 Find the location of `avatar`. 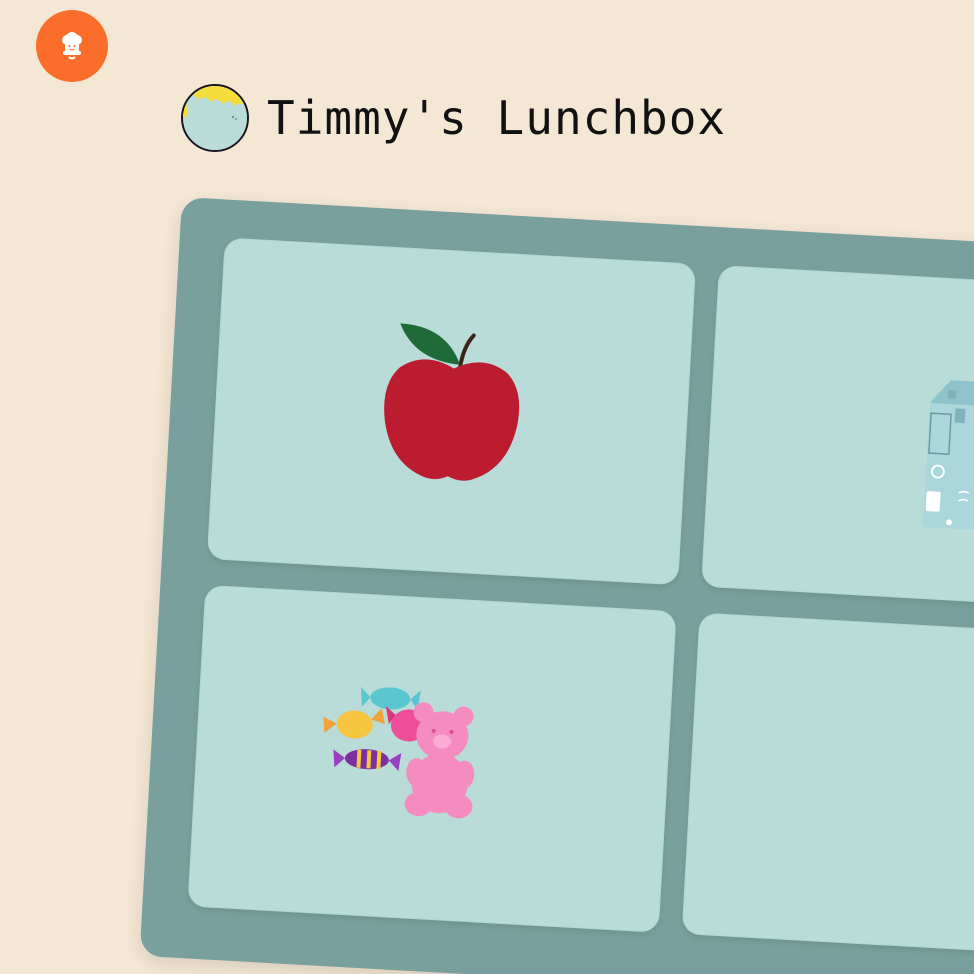

avatar is located at coordinates (215, 118).